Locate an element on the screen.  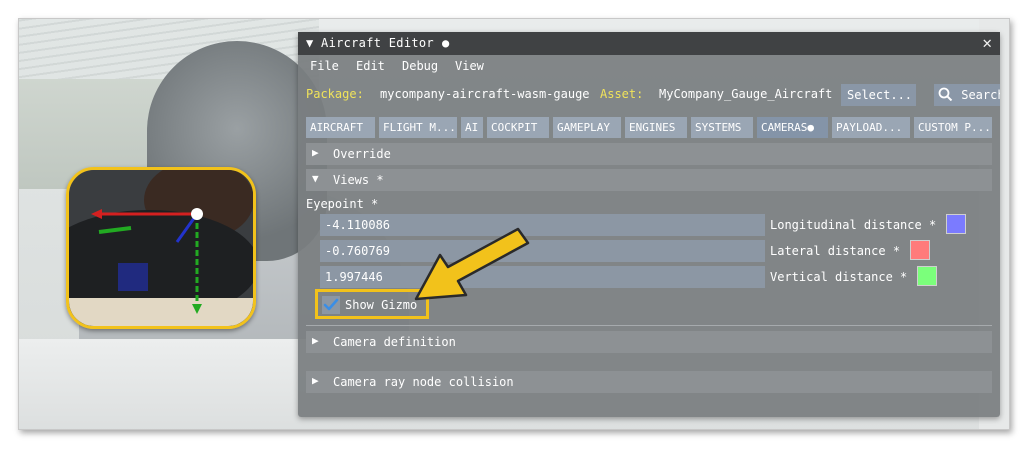
lateral-color-swatch is located at coordinates (920, 250).